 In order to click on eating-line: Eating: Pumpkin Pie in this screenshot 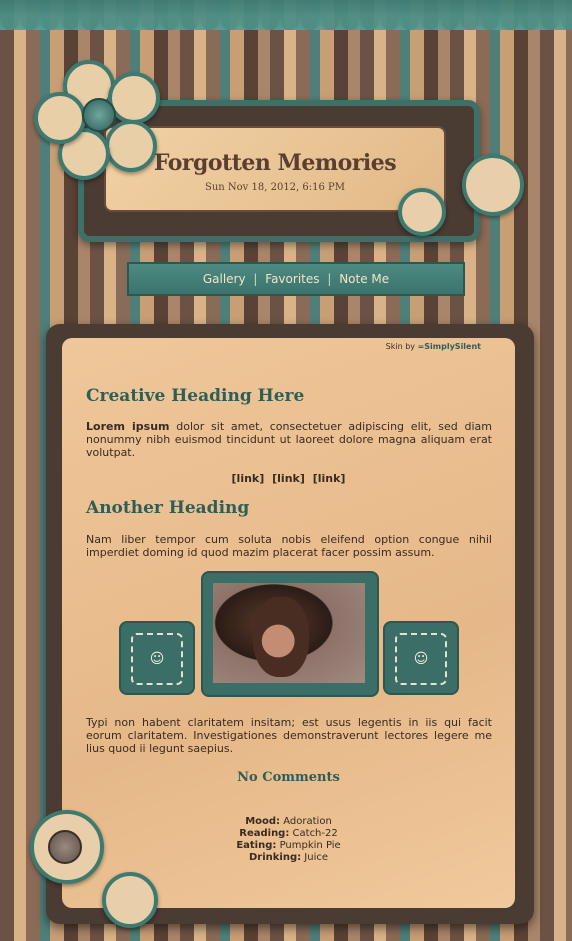, I will do `click(288, 846)`.